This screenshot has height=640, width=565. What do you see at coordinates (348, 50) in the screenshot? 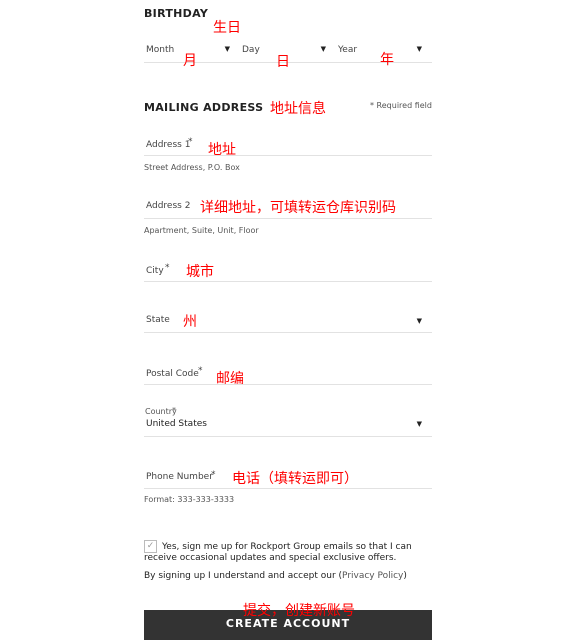
I see `year-label: Year` at bounding box center [348, 50].